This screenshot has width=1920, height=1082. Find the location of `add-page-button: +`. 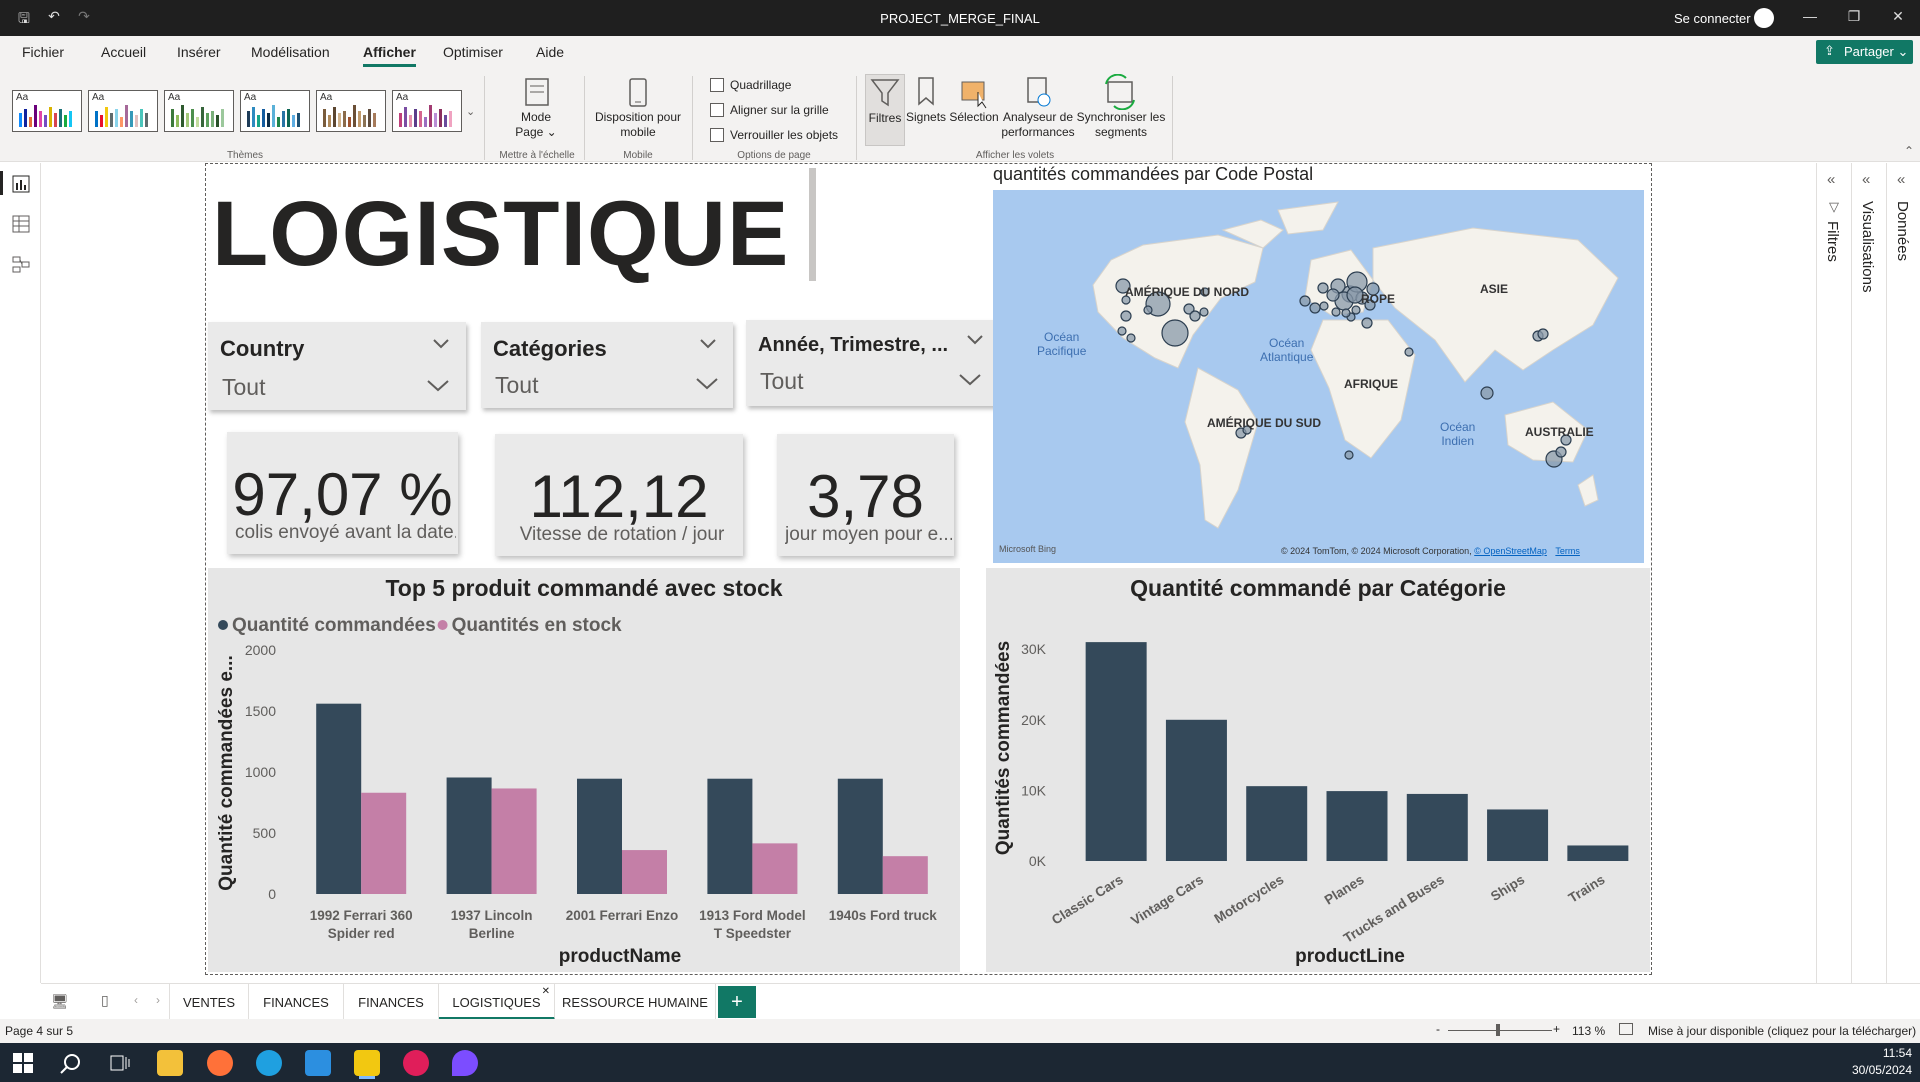

add-page-button: + is located at coordinates (737, 1002).